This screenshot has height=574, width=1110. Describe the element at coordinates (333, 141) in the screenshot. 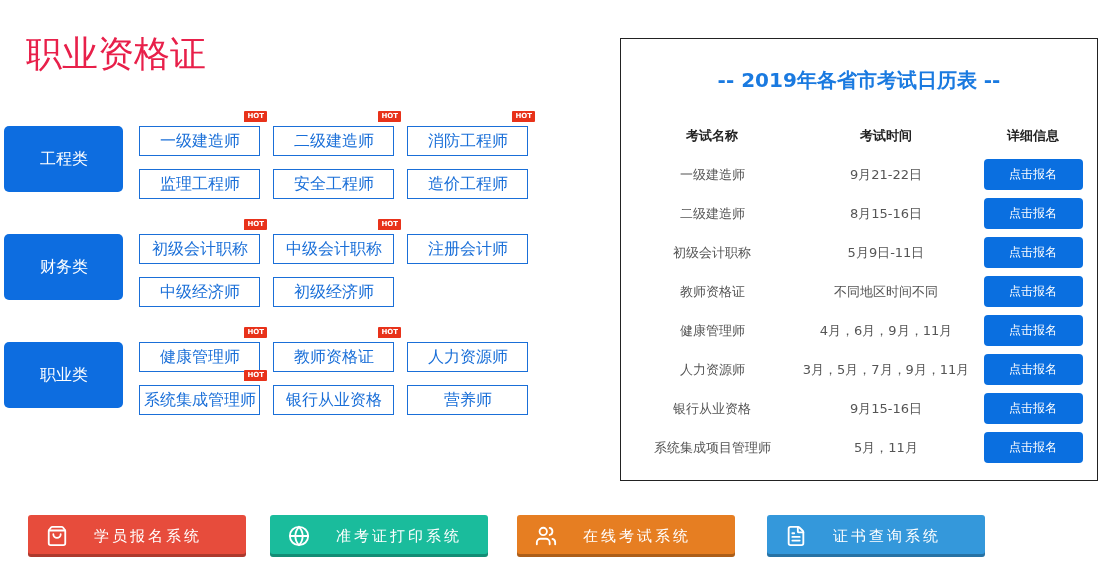

I see `certificate-link: 二级建造师` at that location.